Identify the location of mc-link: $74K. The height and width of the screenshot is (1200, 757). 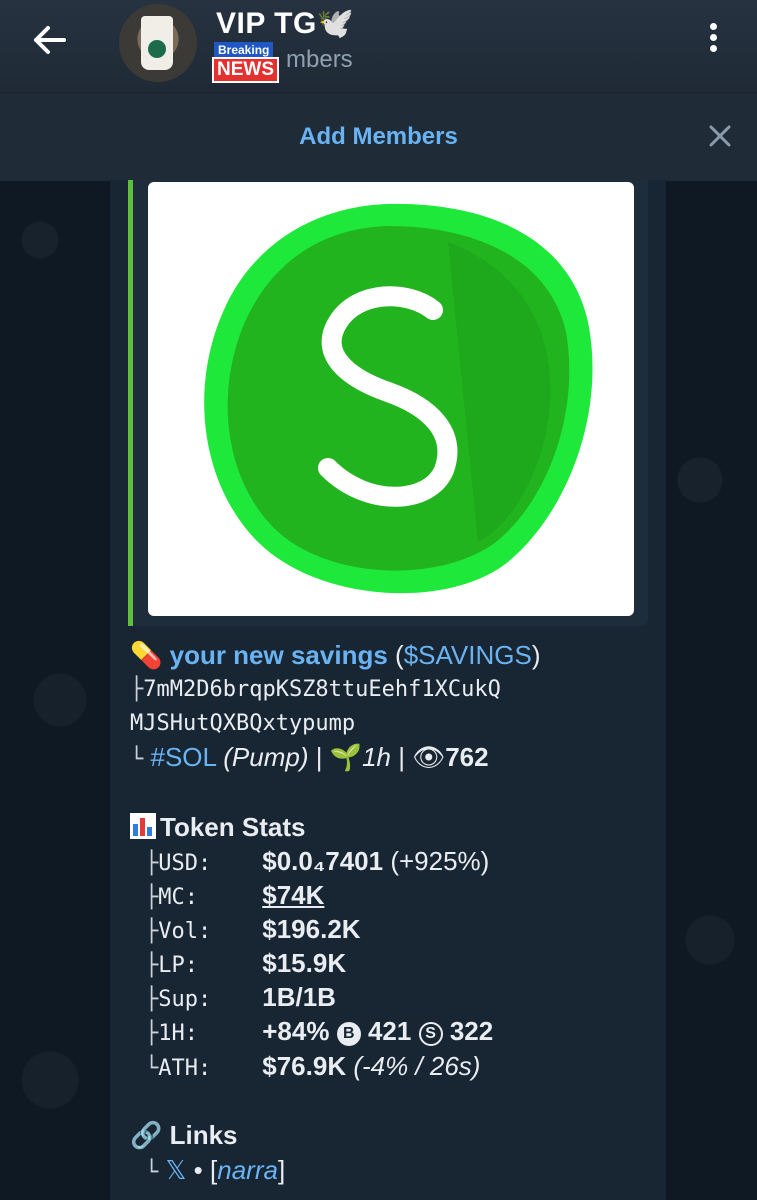
(293, 895).